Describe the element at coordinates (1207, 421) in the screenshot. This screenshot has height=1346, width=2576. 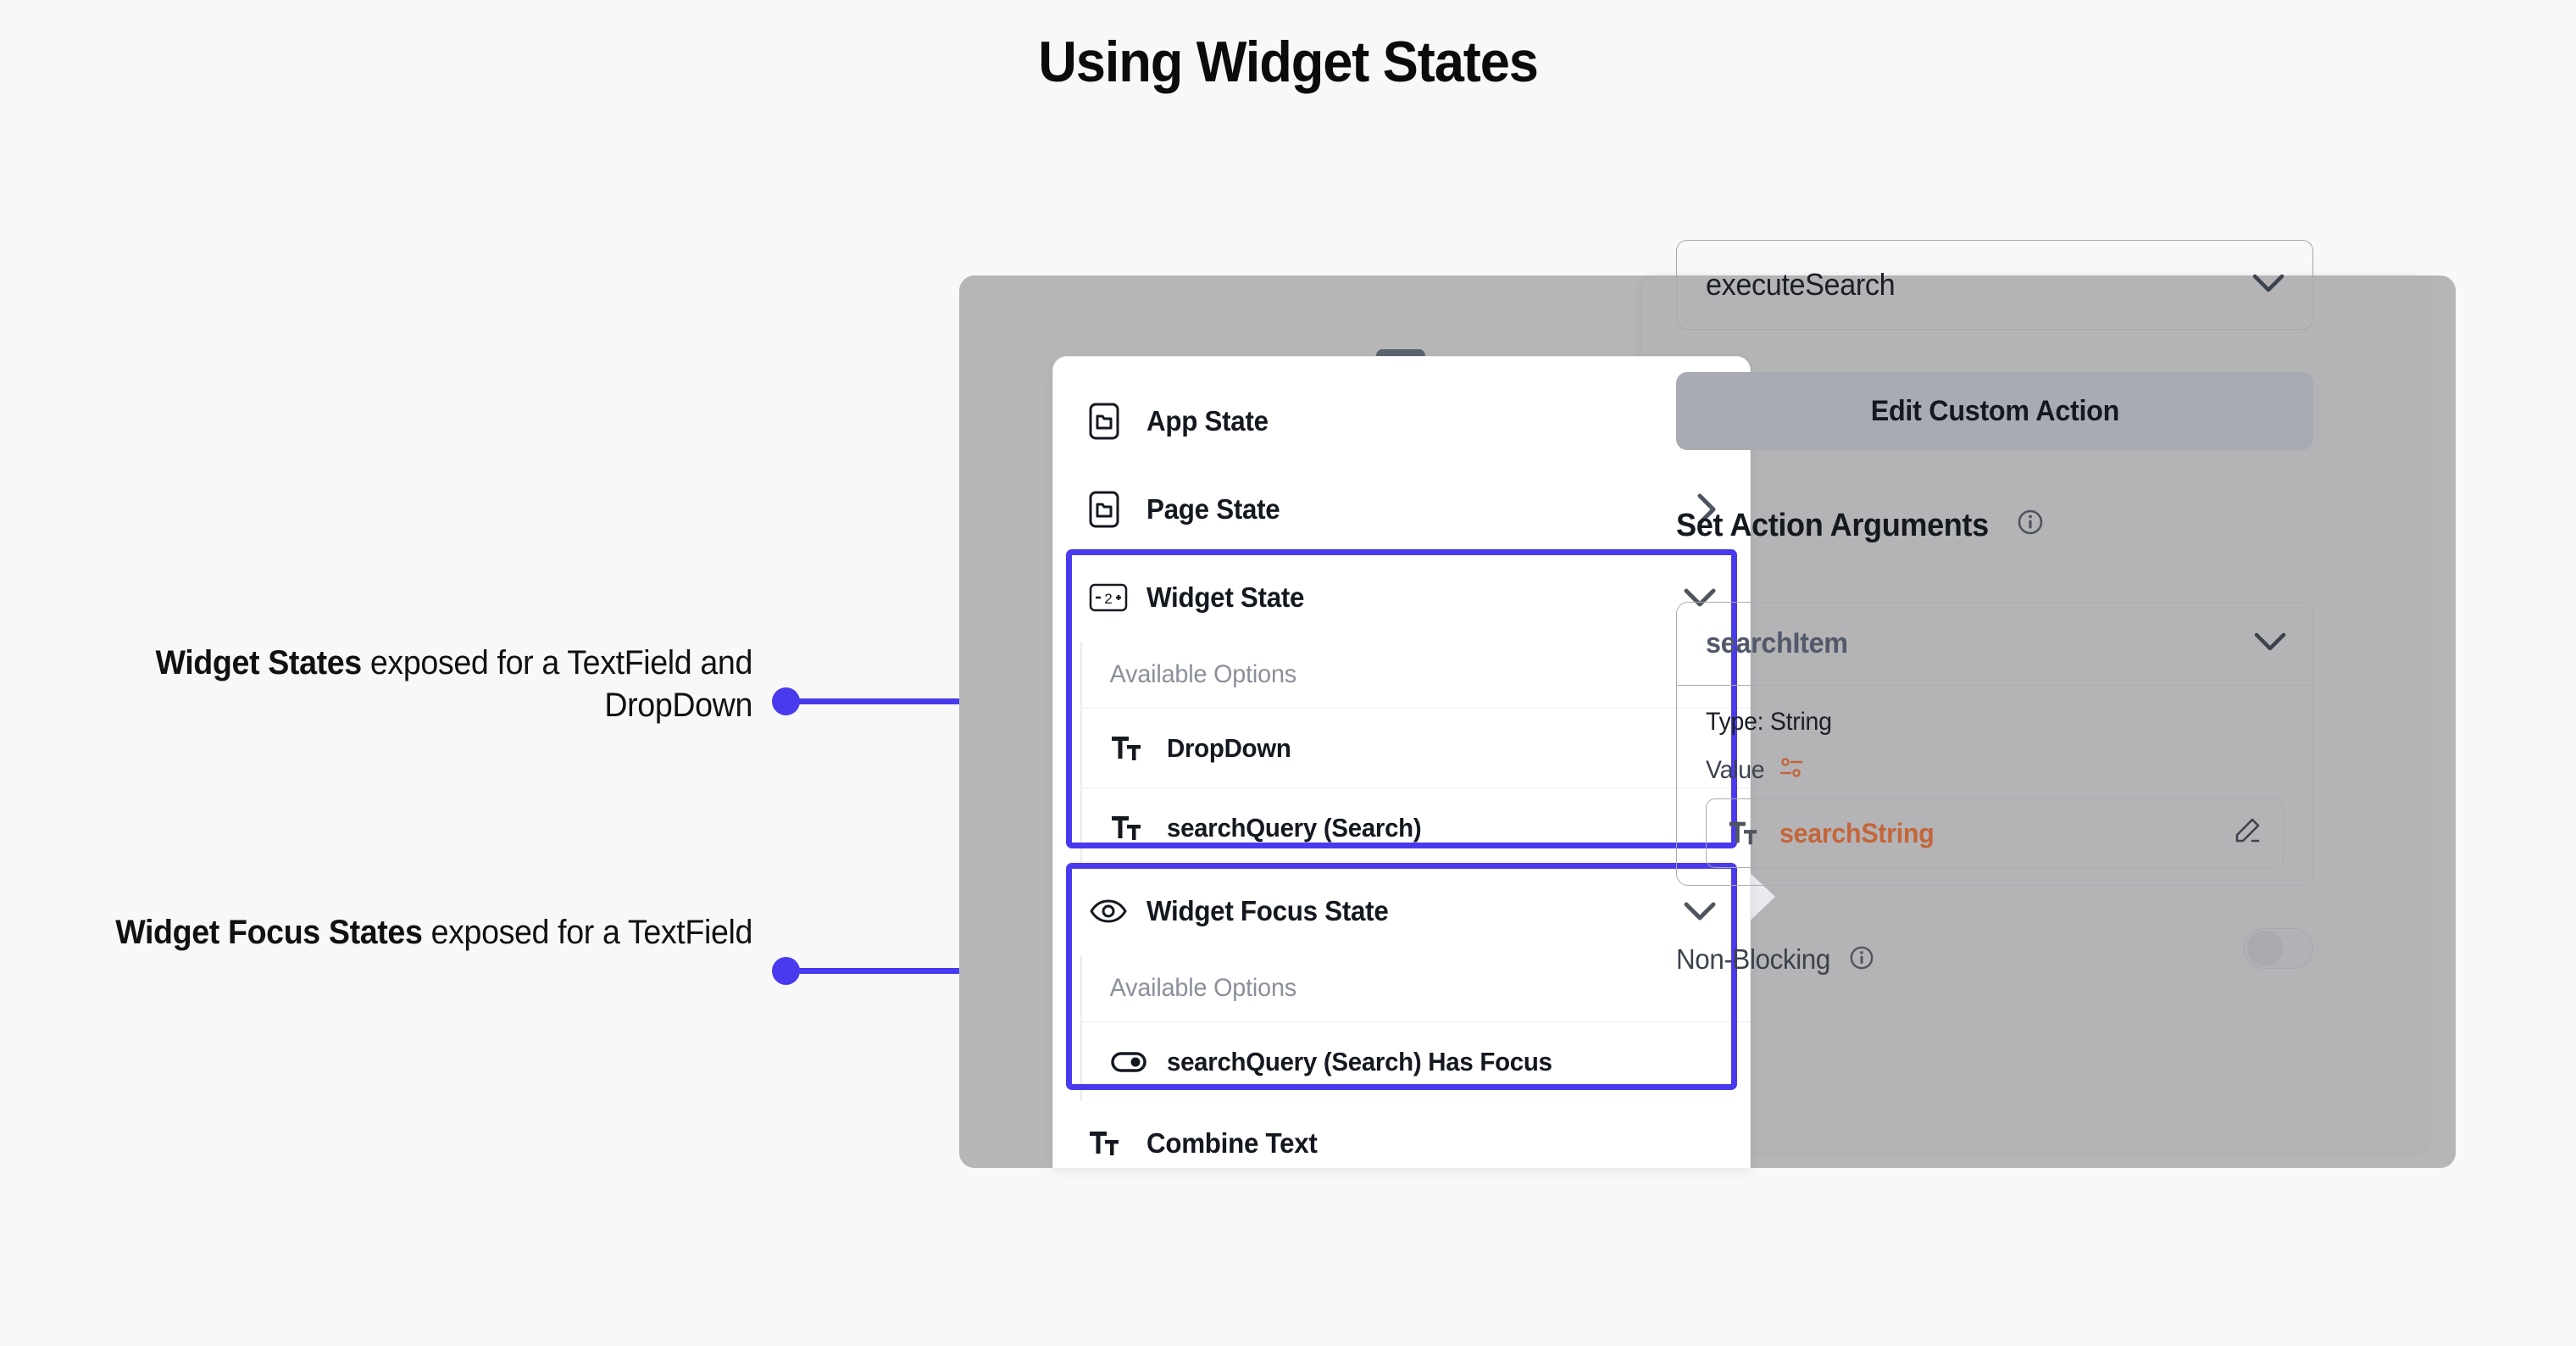
I see `row-label: App State` at that location.